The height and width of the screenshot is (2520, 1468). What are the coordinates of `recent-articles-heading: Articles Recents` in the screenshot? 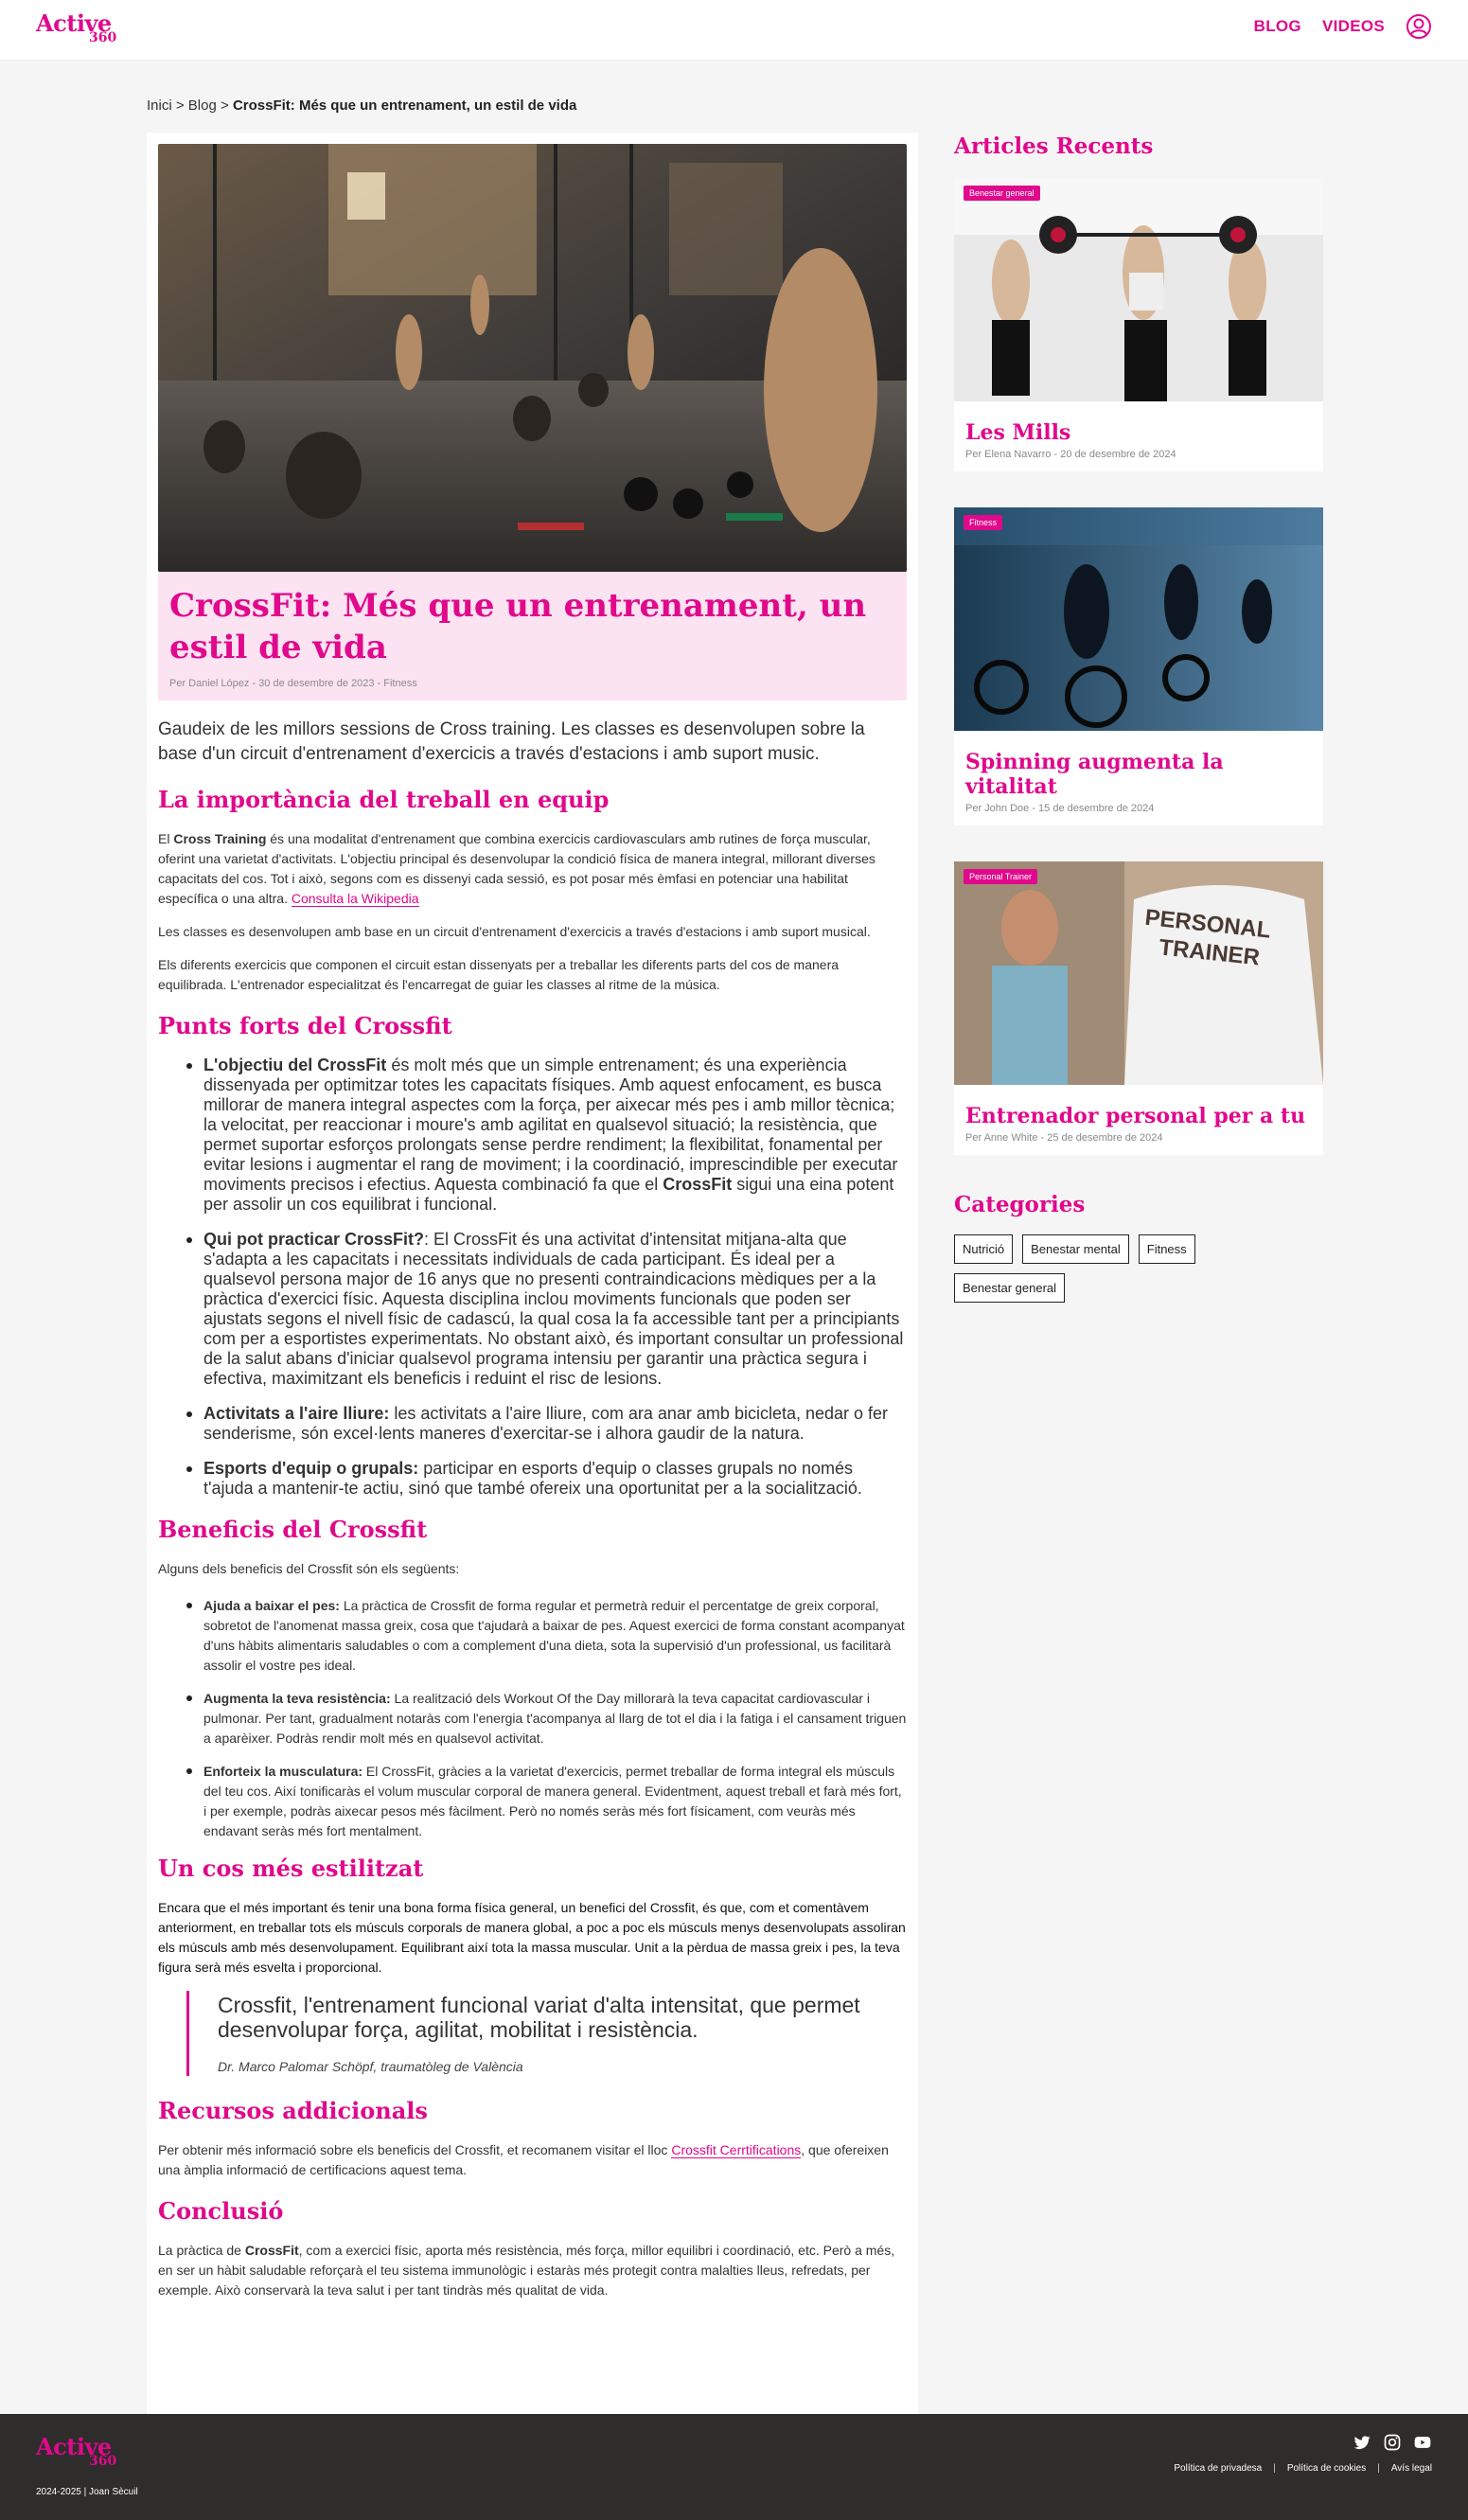 It's located at (1054, 146).